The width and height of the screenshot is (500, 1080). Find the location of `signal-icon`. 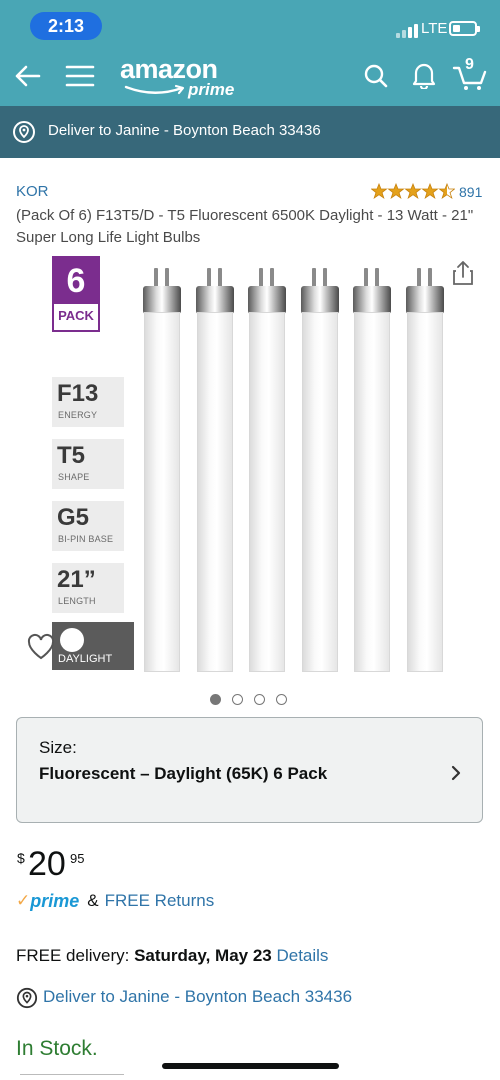

signal-icon is located at coordinates (407, 31).